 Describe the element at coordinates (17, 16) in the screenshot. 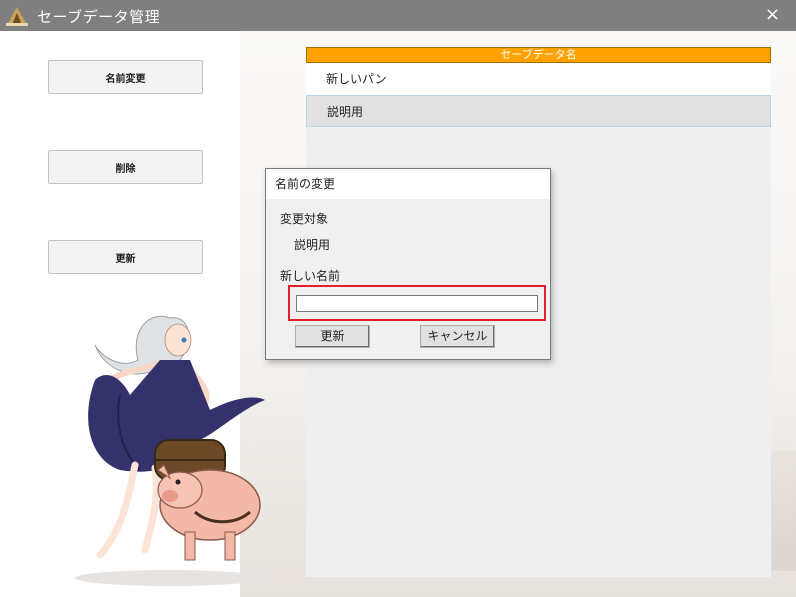

I see `app-logo-icon` at that location.